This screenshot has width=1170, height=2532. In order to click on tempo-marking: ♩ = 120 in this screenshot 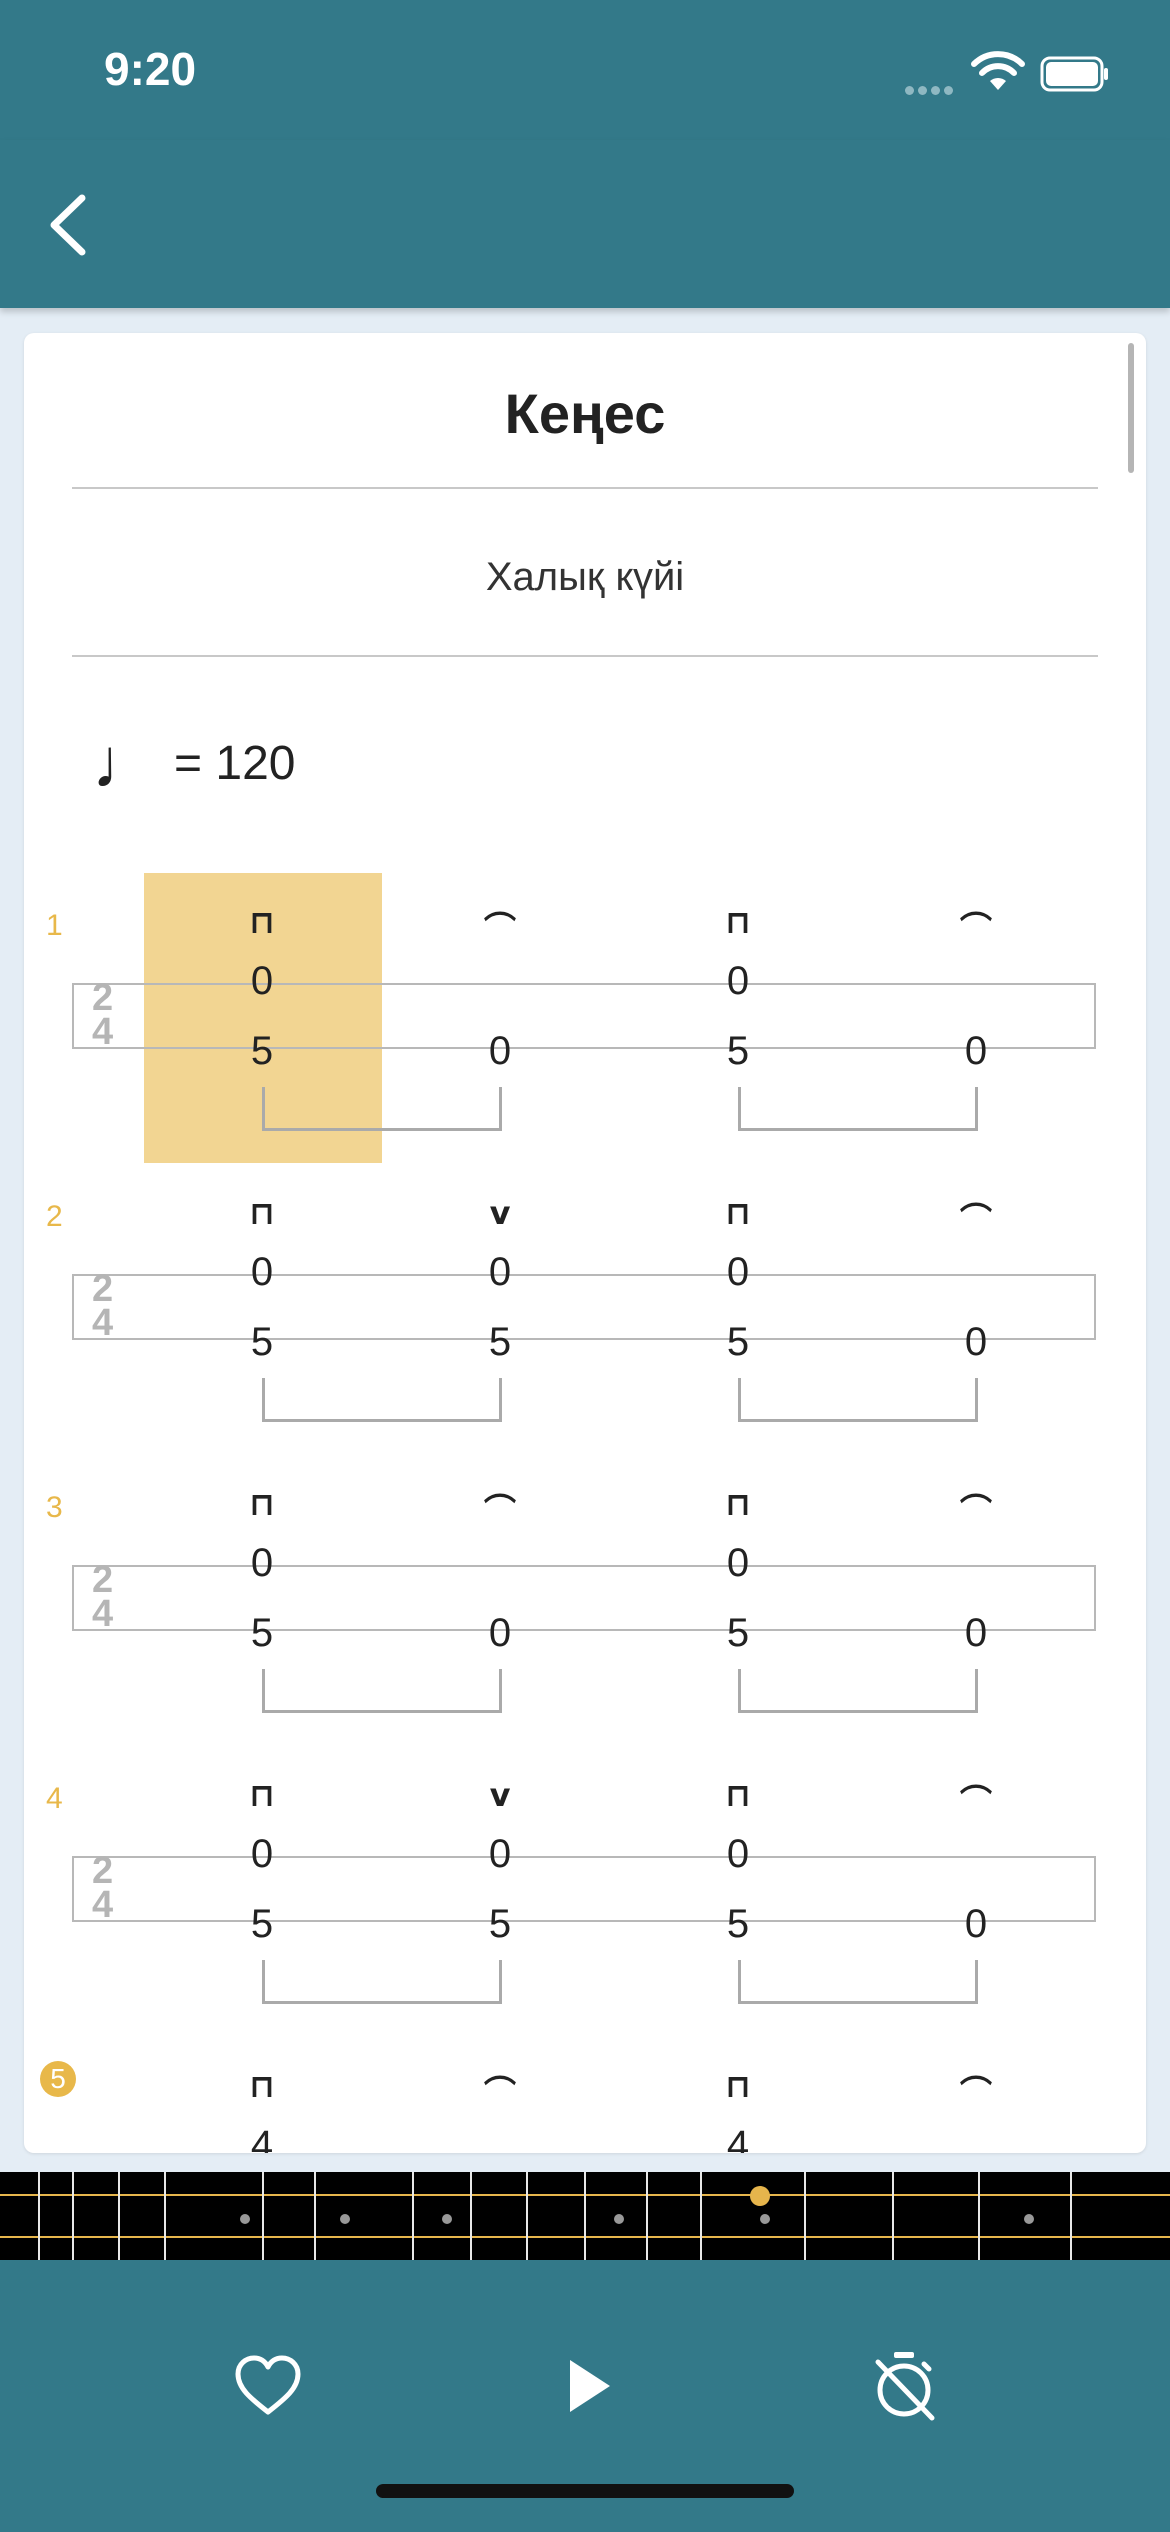, I will do `click(193, 763)`.